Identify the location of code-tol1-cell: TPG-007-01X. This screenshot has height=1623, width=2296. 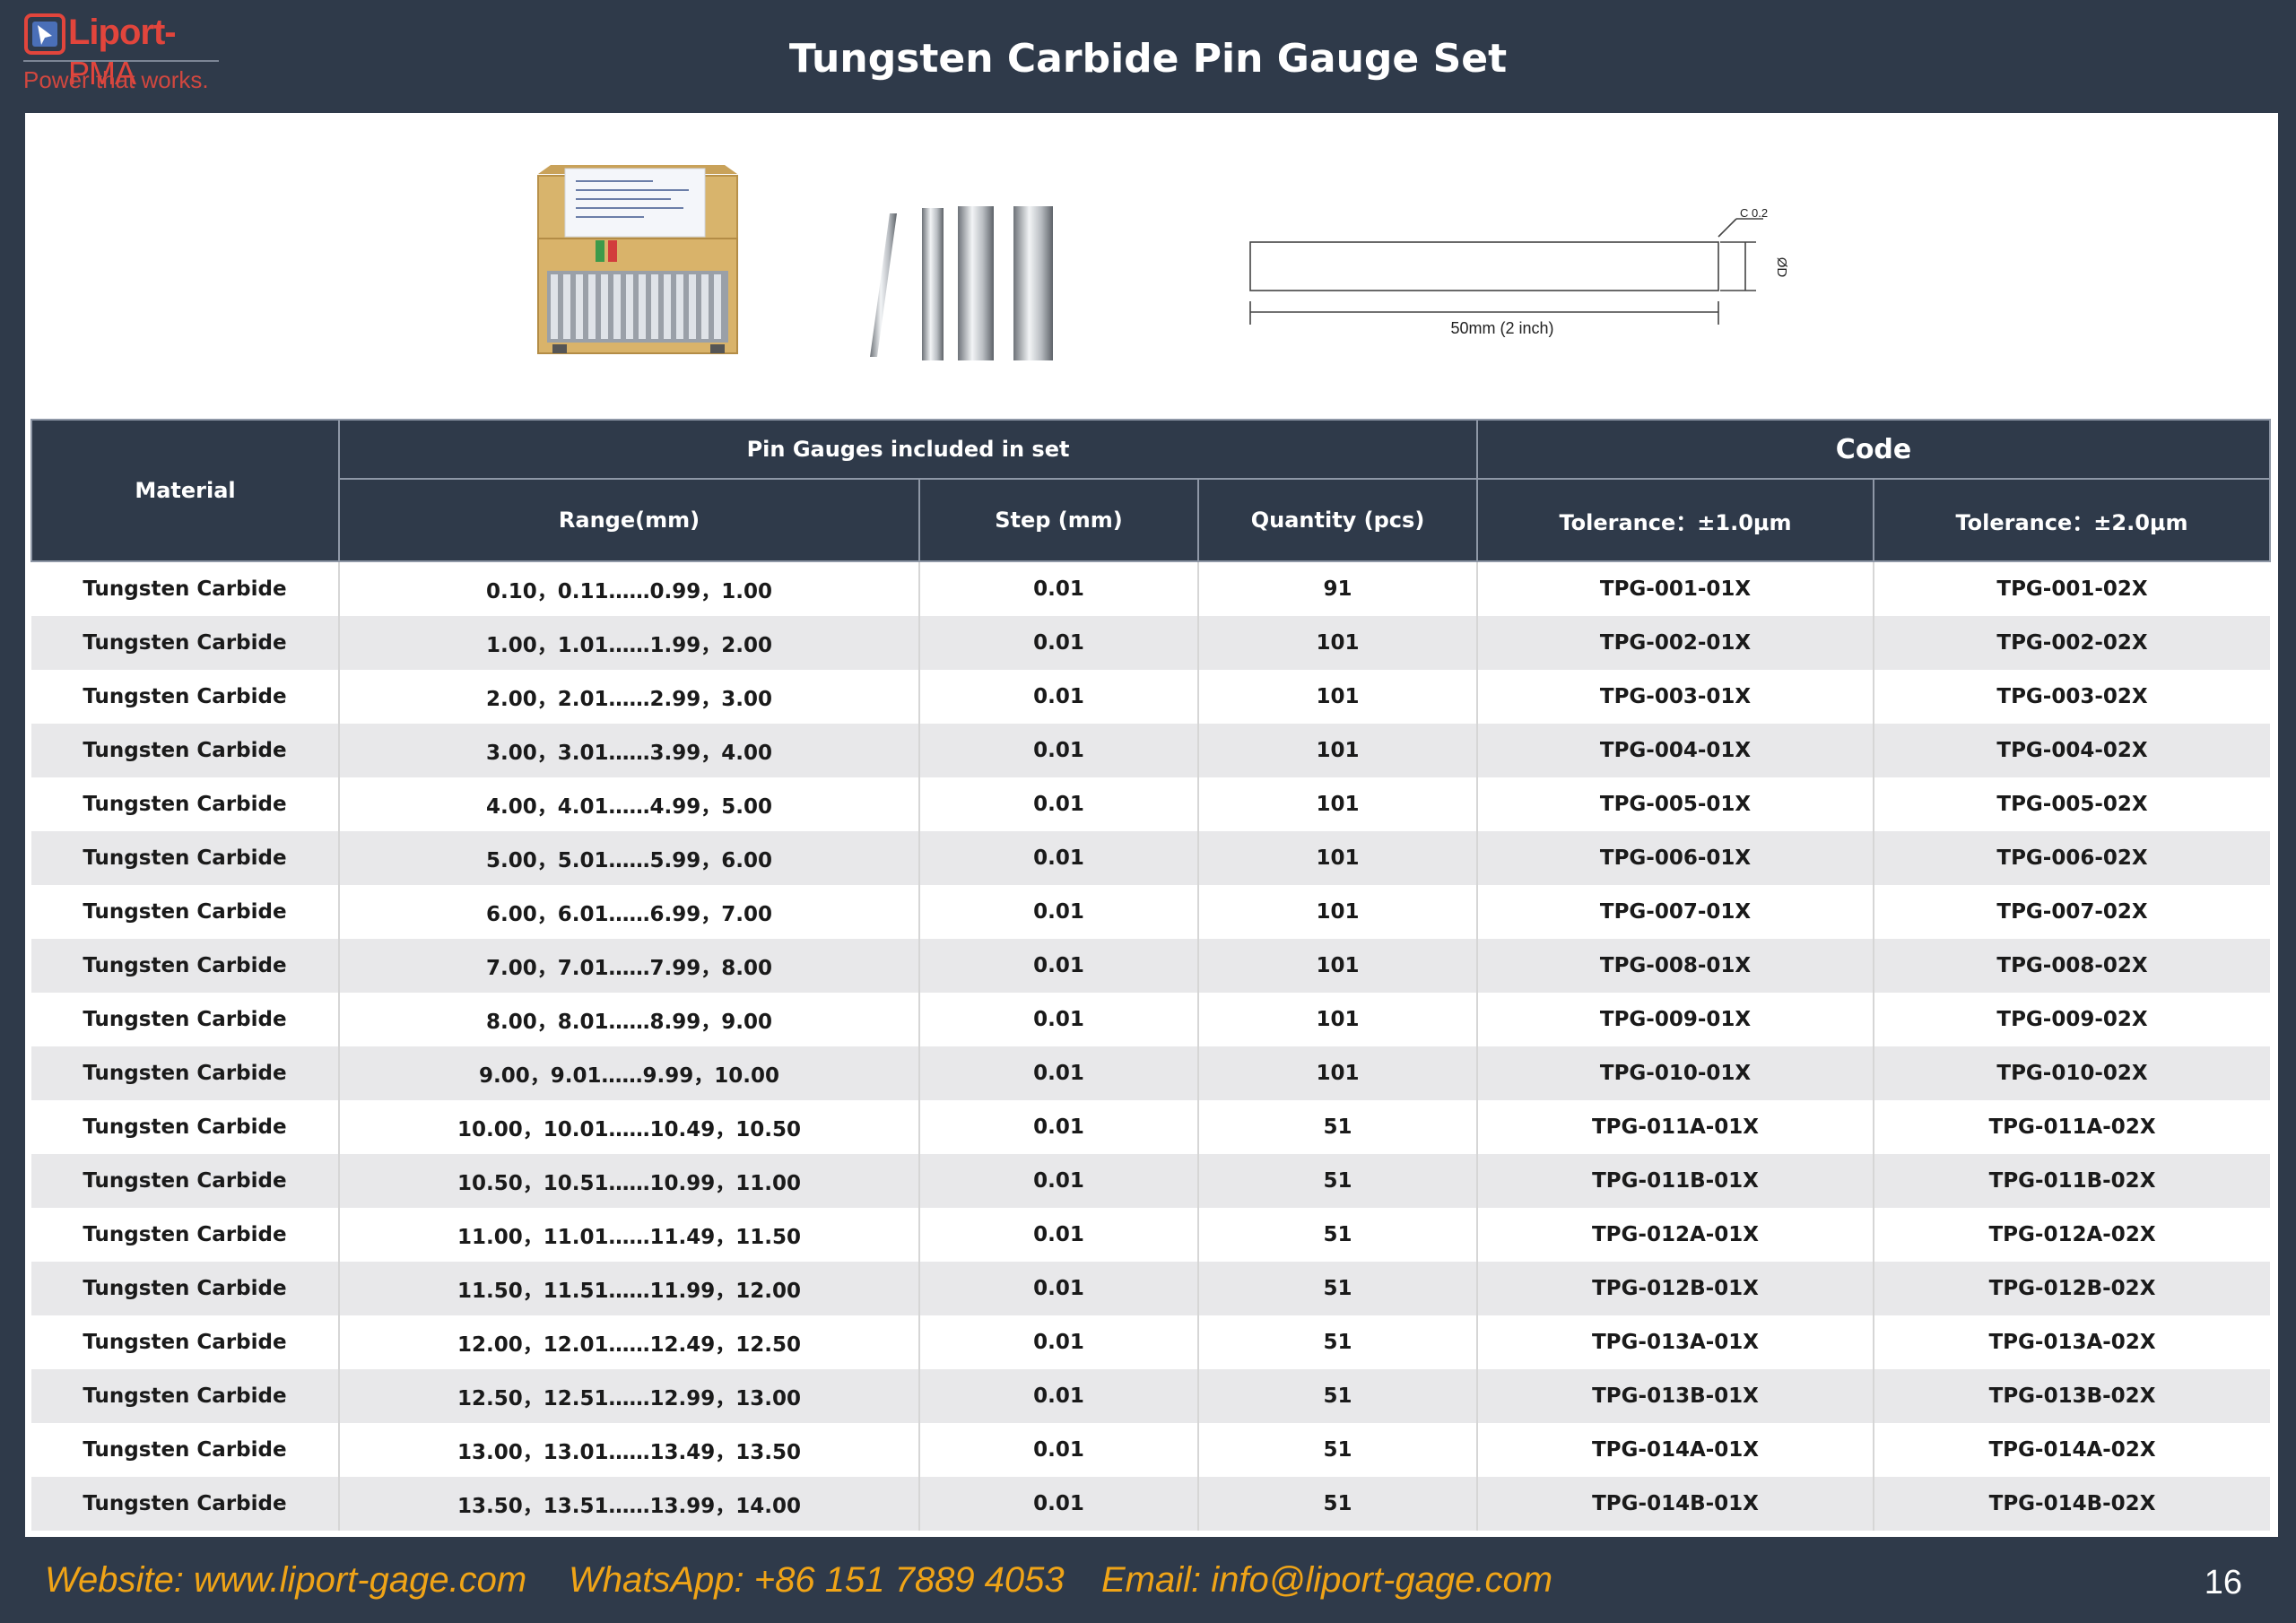
(1675, 912).